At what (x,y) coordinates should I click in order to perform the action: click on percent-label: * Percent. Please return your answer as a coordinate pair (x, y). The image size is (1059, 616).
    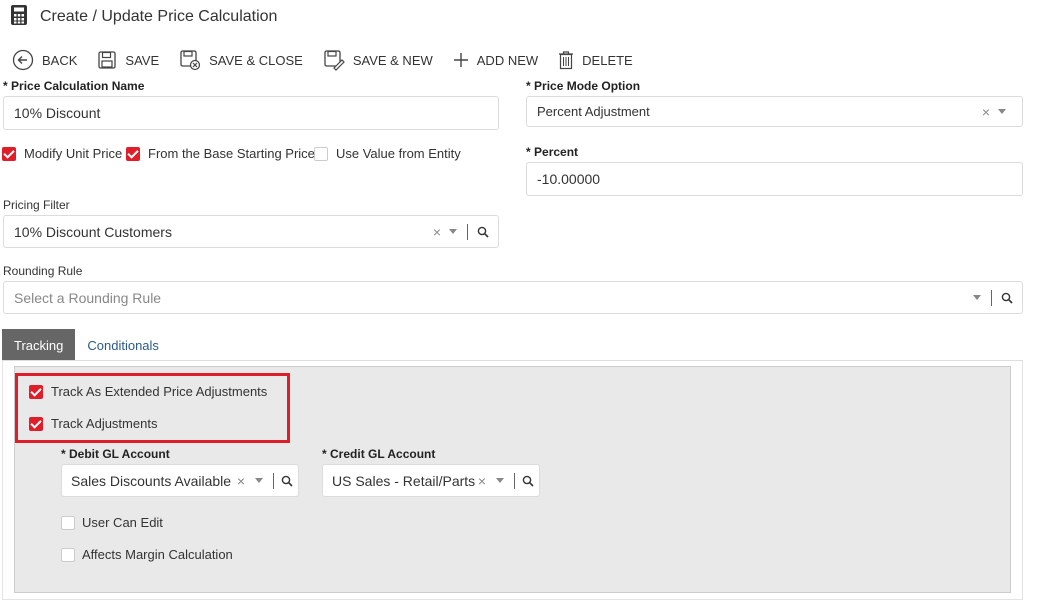
    Looking at the image, I should click on (552, 152).